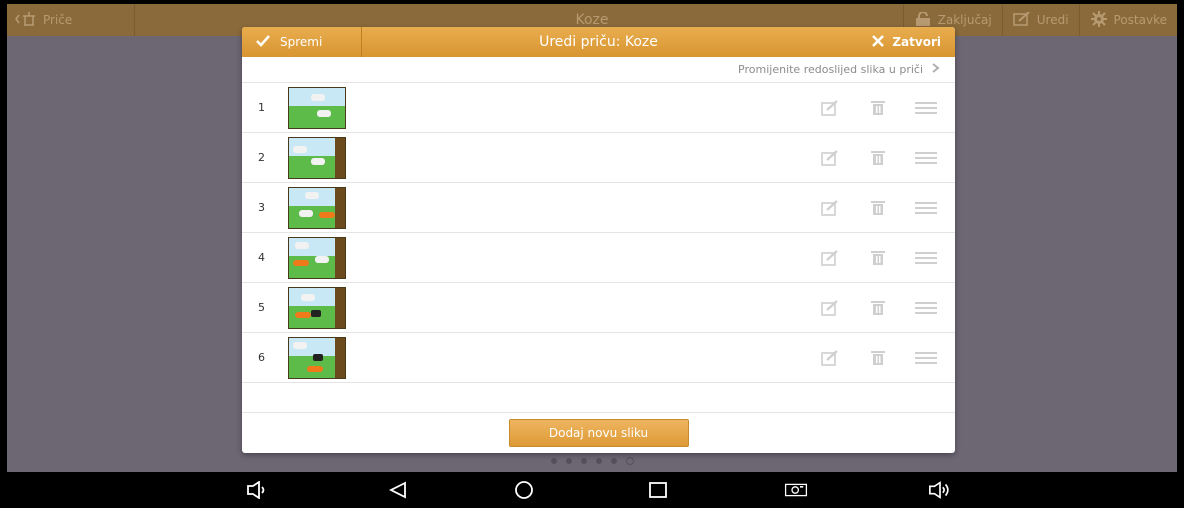 Image resolution: width=1184 pixels, height=508 pixels. I want to click on image-number: 2, so click(261, 157).